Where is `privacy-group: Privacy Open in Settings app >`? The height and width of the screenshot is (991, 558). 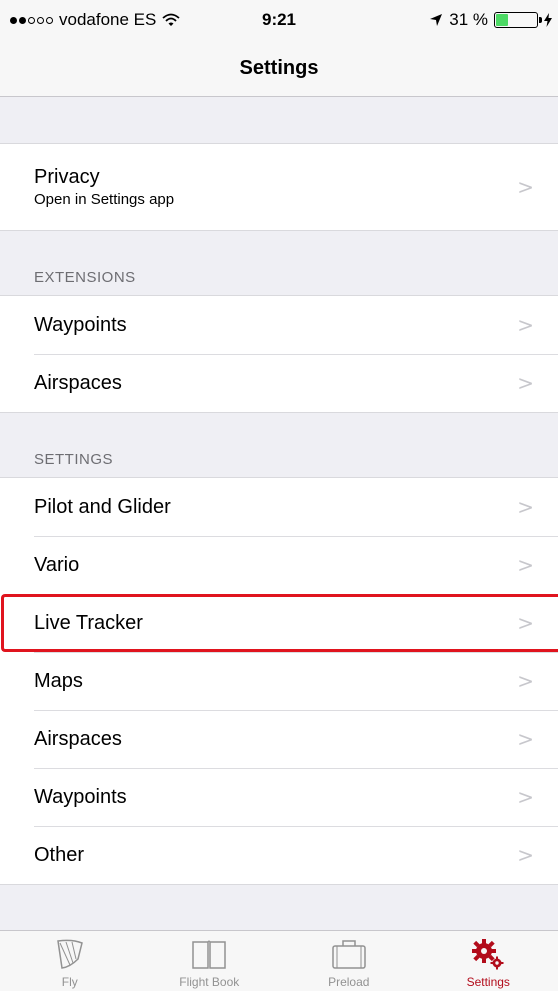
privacy-group: Privacy Open in Settings app > is located at coordinates (279, 187).